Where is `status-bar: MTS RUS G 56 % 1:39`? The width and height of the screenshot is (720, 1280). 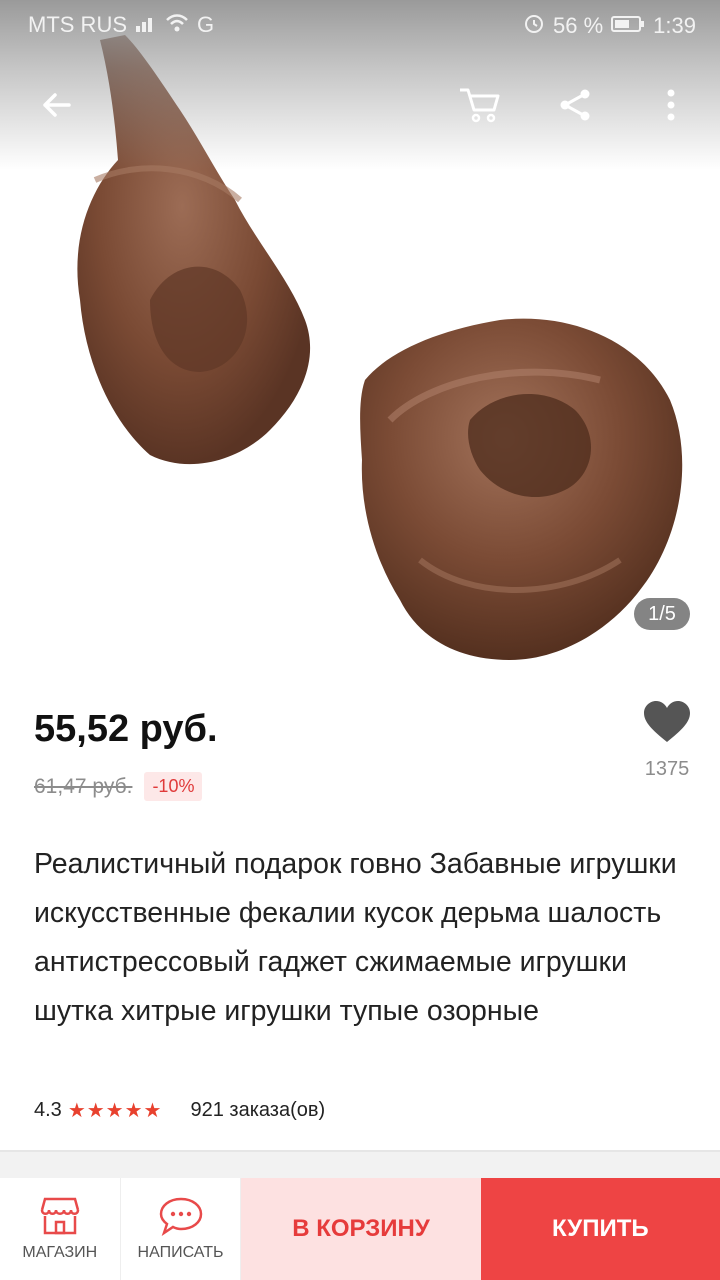
status-bar: MTS RUS G 56 % 1:39 is located at coordinates (360, 25).